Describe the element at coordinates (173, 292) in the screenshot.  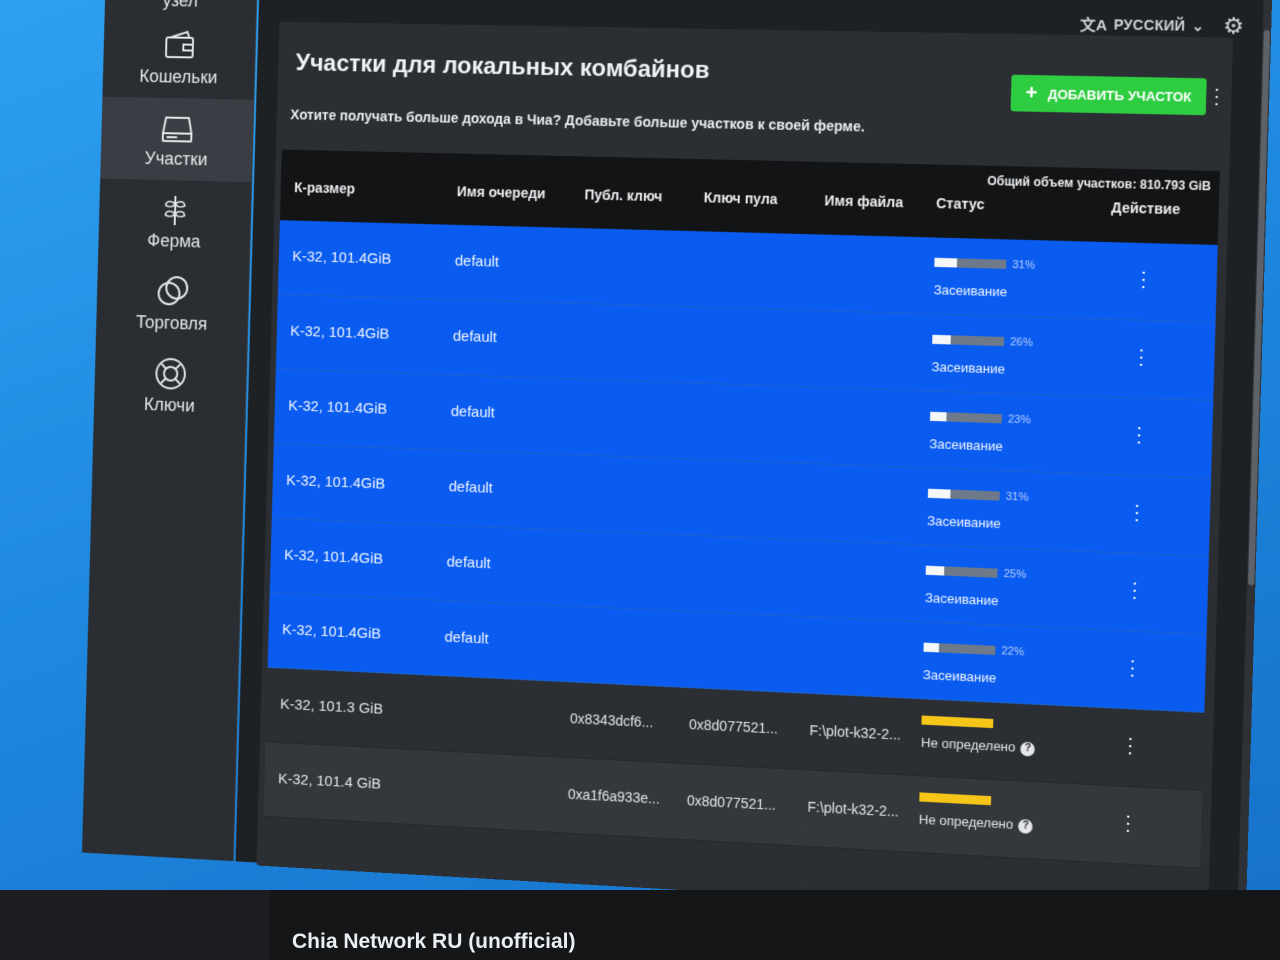
I see `trade-icon` at that location.